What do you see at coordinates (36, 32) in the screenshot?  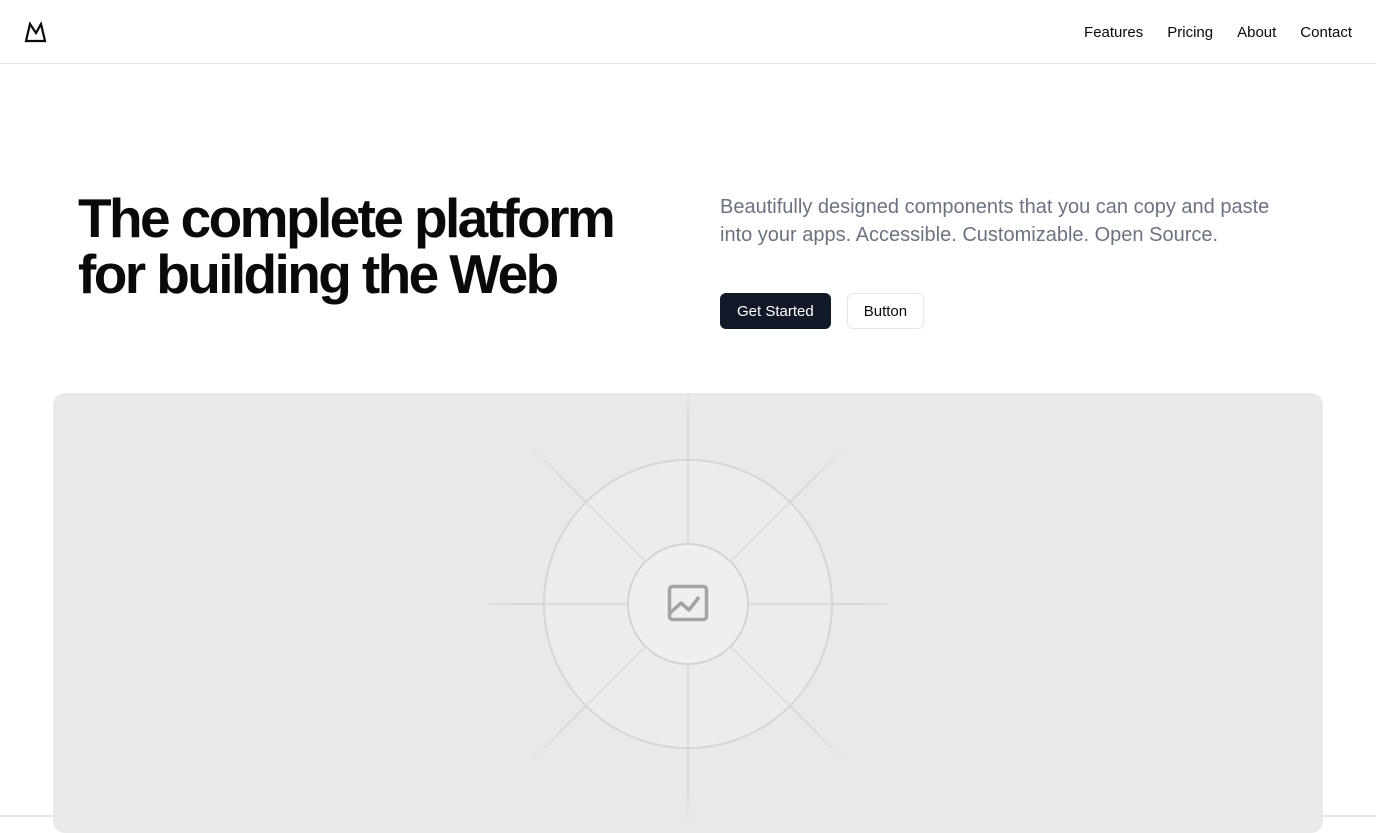 I see `mountain-logo-icon` at bounding box center [36, 32].